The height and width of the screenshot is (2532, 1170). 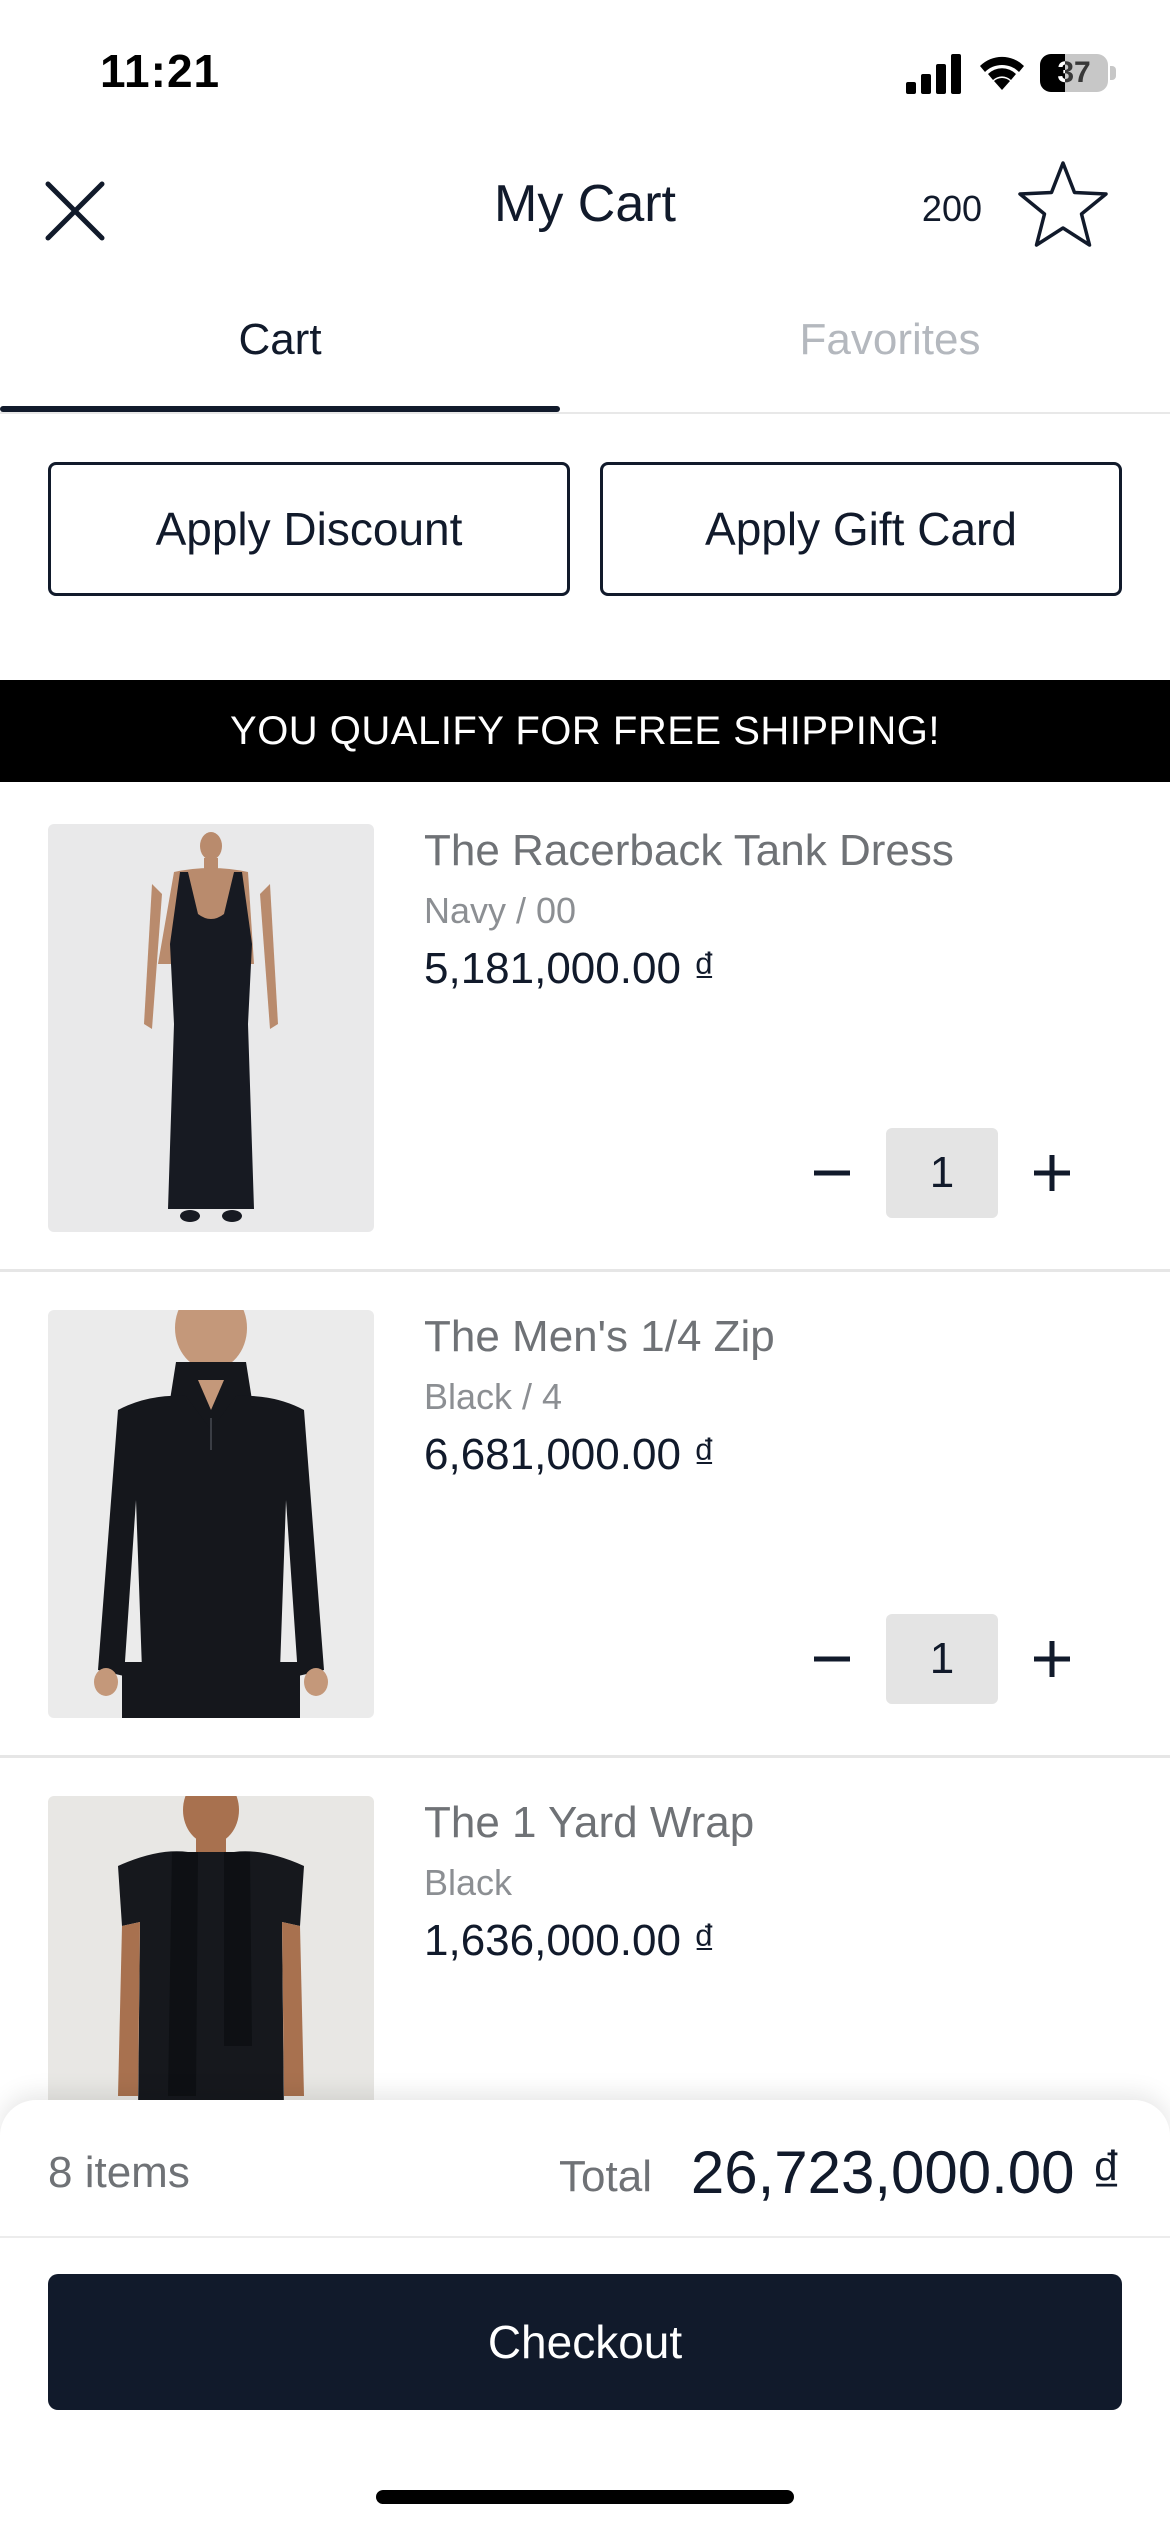 What do you see at coordinates (589, 1823) in the screenshot?
I see `item-name: The 1 Yard Wrap` at bounding box center [589, 1823].